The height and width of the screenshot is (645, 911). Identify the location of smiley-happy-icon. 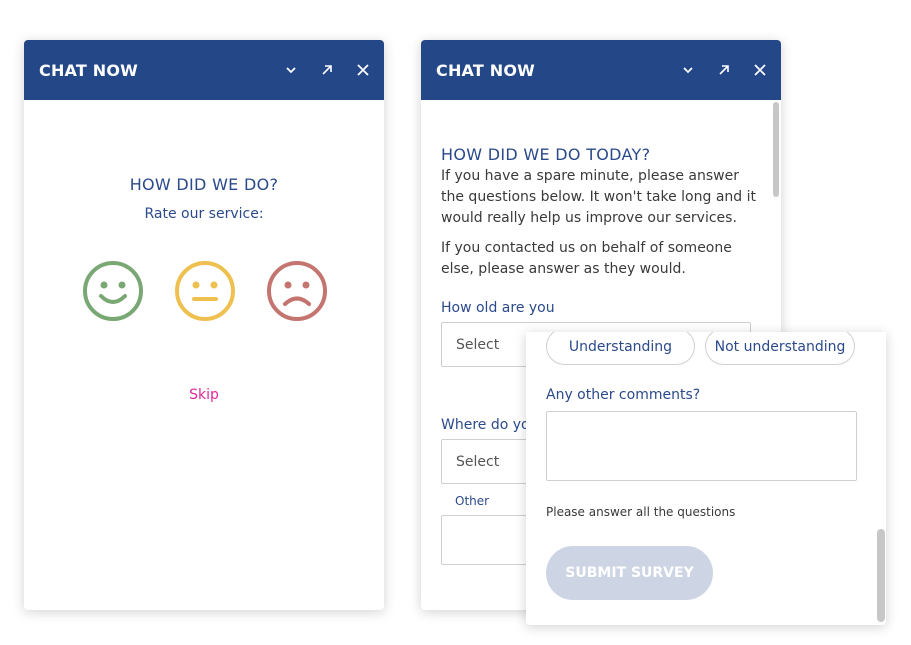
(113, 291).